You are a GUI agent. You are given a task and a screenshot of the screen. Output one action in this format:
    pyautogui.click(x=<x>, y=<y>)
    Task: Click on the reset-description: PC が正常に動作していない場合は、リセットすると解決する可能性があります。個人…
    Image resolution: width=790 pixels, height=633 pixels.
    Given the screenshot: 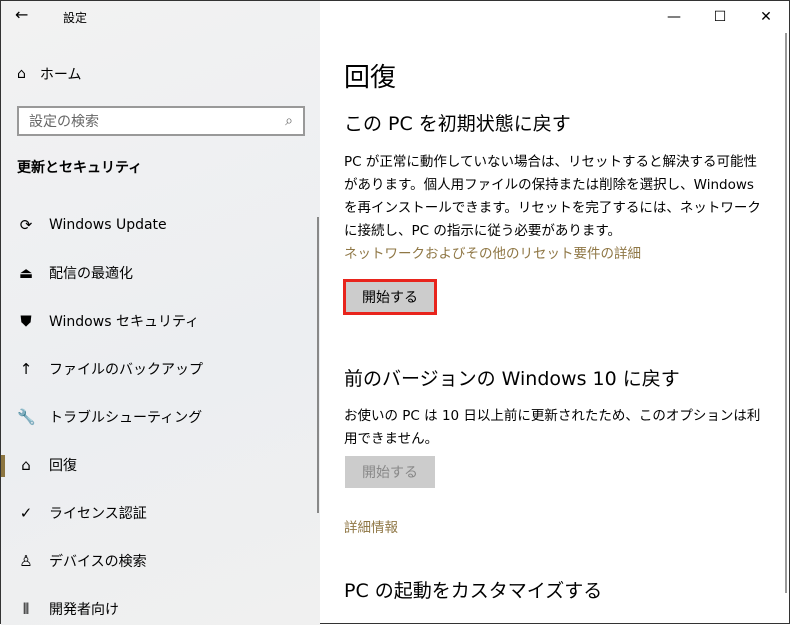 What is the action you would take?
    pyautogui.click(x=552, y=196)
    